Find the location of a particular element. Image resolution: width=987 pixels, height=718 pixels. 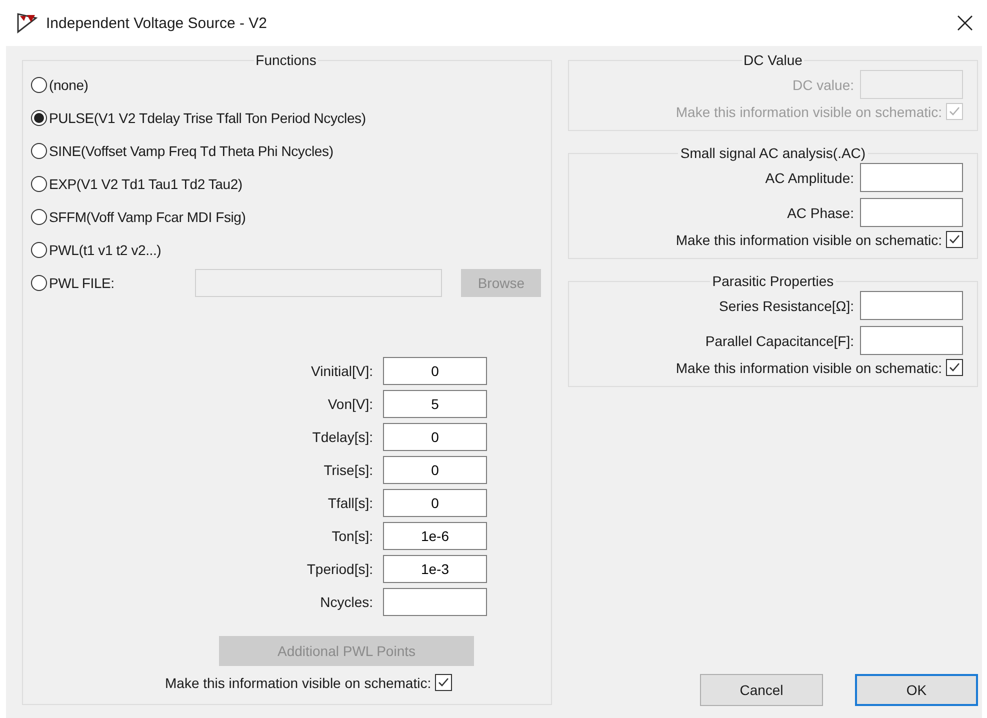

field-label: AC Phase: is located at coordinates (820, 212).